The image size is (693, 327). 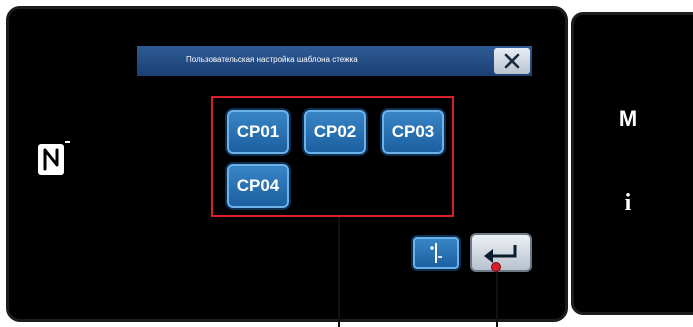 I want to click on mode-button: M, so click(x=628, y=120).